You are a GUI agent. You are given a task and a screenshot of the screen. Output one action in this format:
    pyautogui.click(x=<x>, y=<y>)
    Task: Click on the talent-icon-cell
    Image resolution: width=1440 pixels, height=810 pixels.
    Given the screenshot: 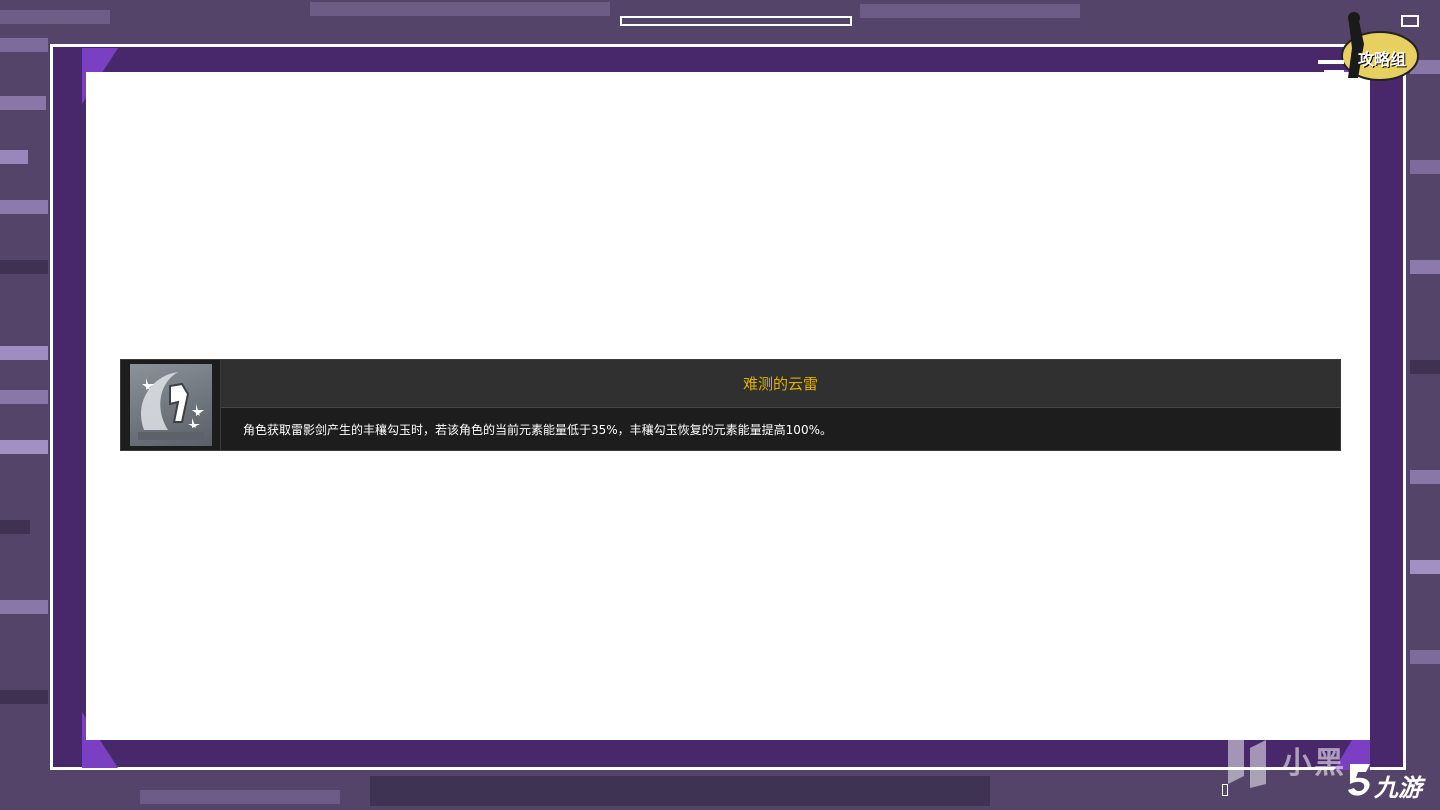 What is the action you would take?
    pyautogui.click(x=171, y=405)
    